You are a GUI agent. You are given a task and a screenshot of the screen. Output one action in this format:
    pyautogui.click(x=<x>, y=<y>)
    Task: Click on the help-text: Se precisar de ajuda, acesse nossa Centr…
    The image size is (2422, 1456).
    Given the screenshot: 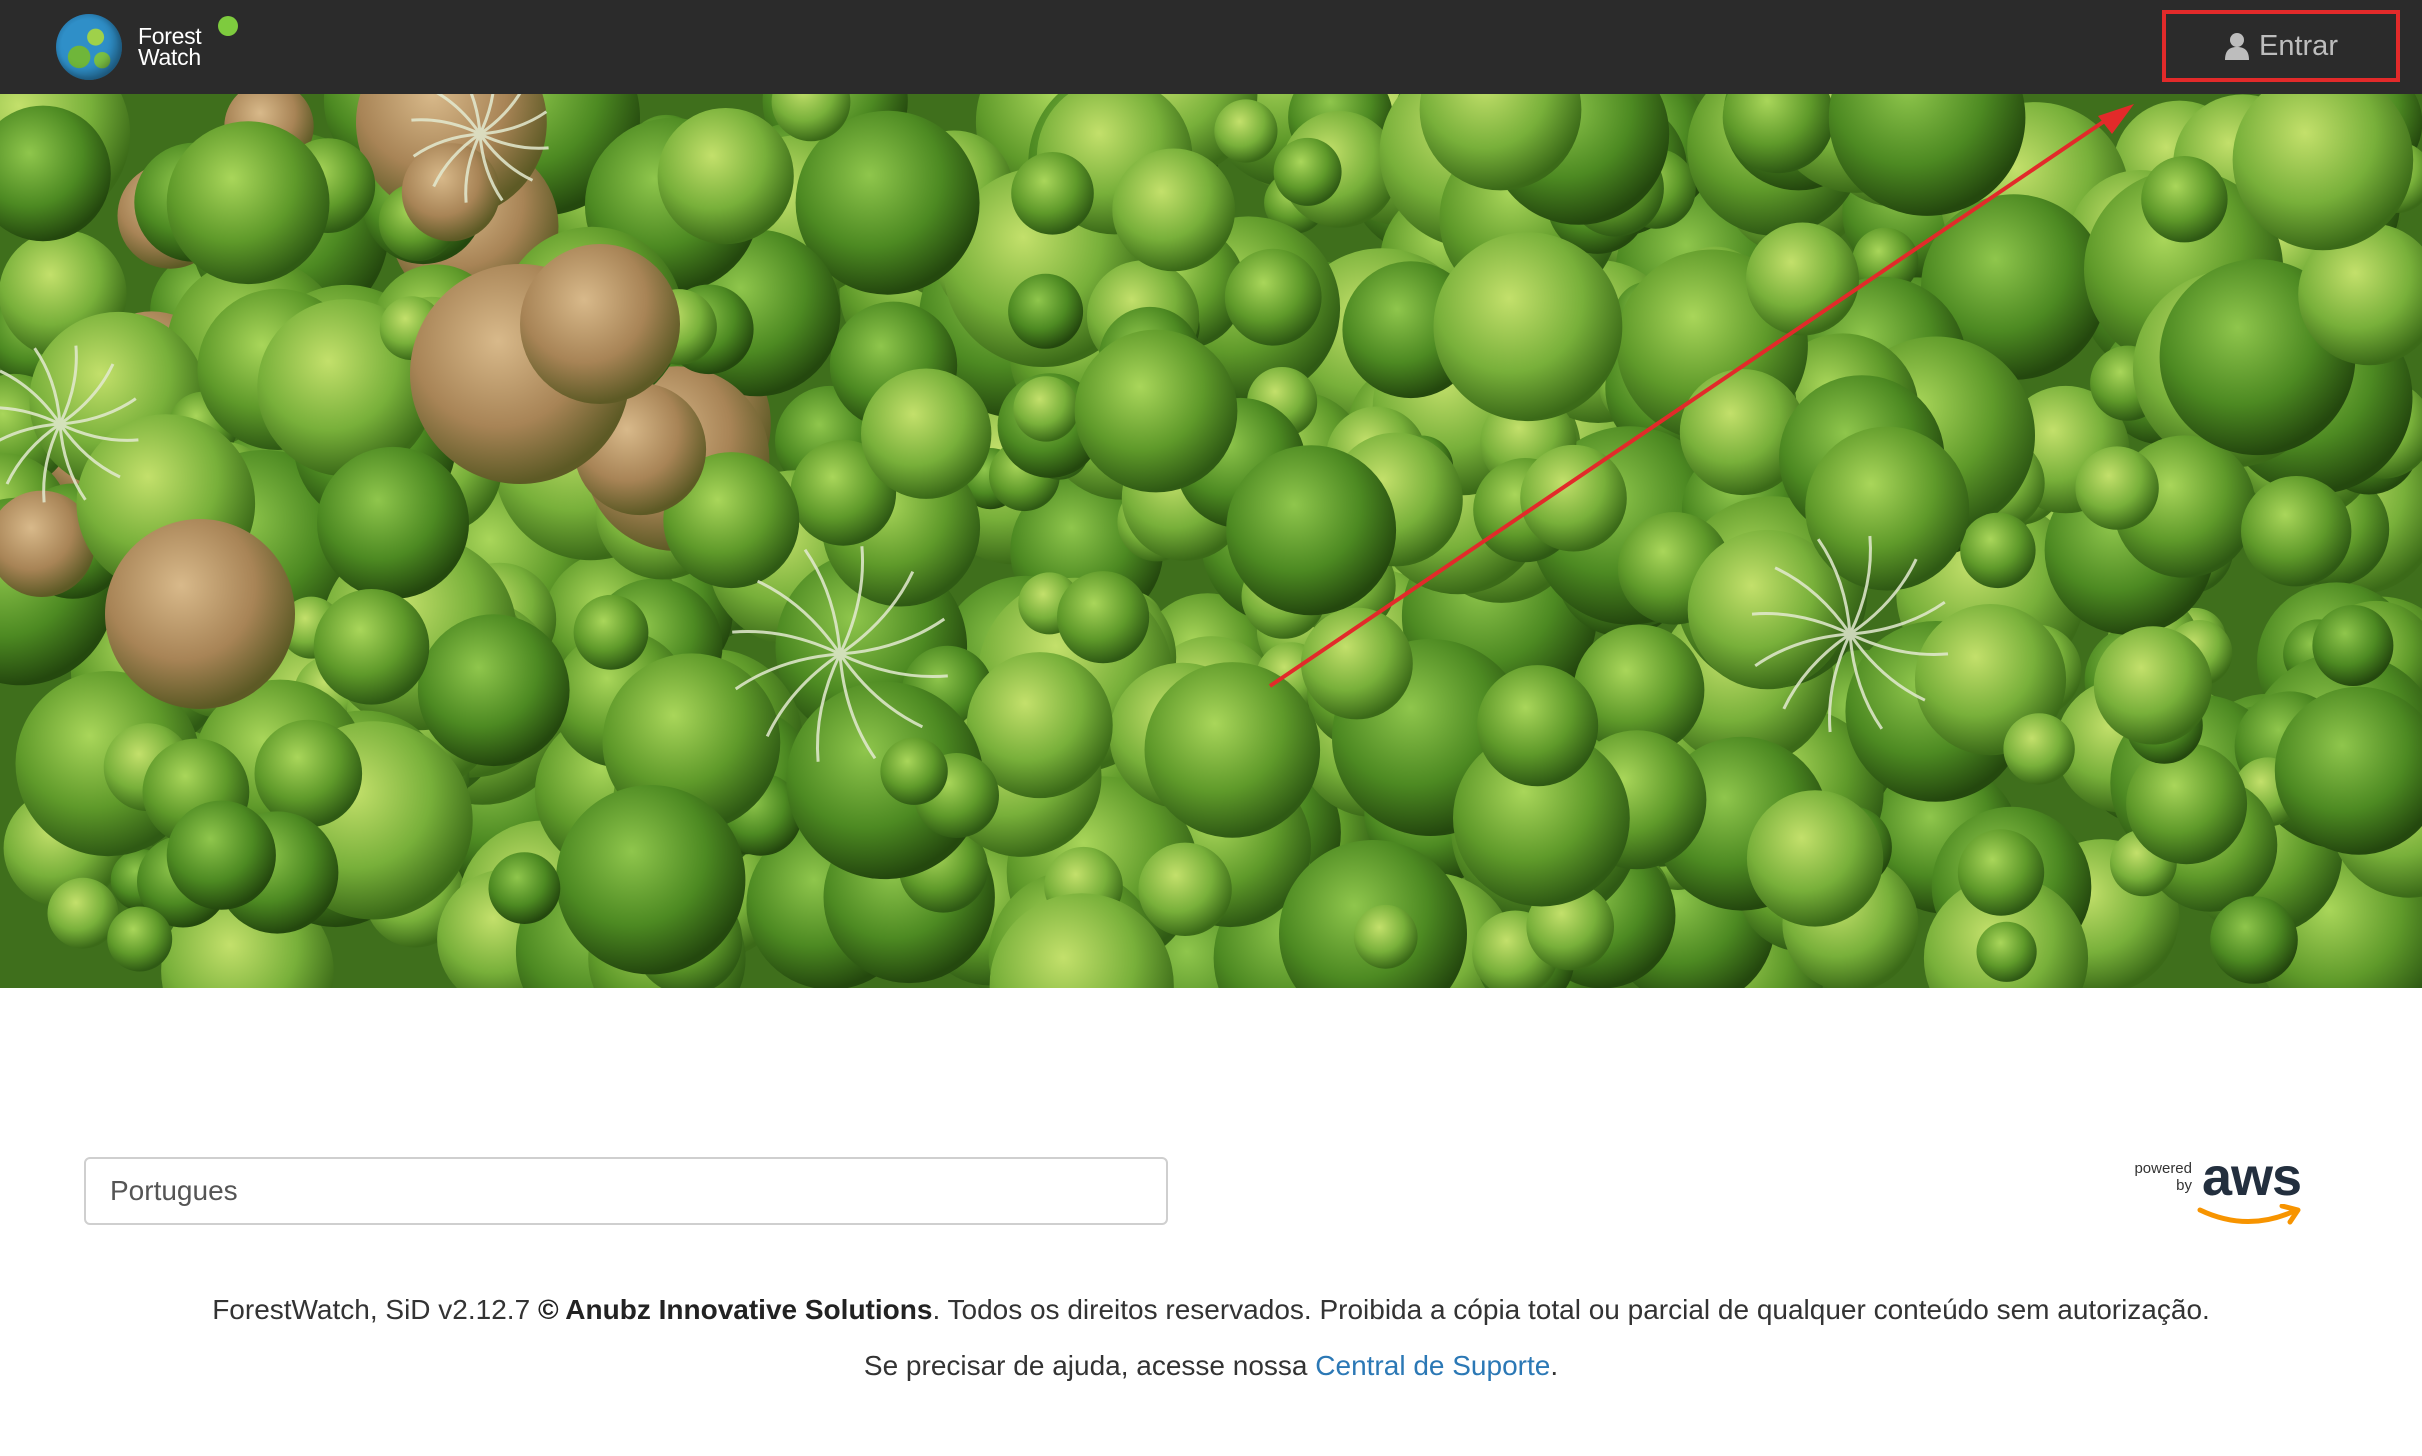 What is the action you would take?
    pyautogui.click(x=1211, y=1366)
    